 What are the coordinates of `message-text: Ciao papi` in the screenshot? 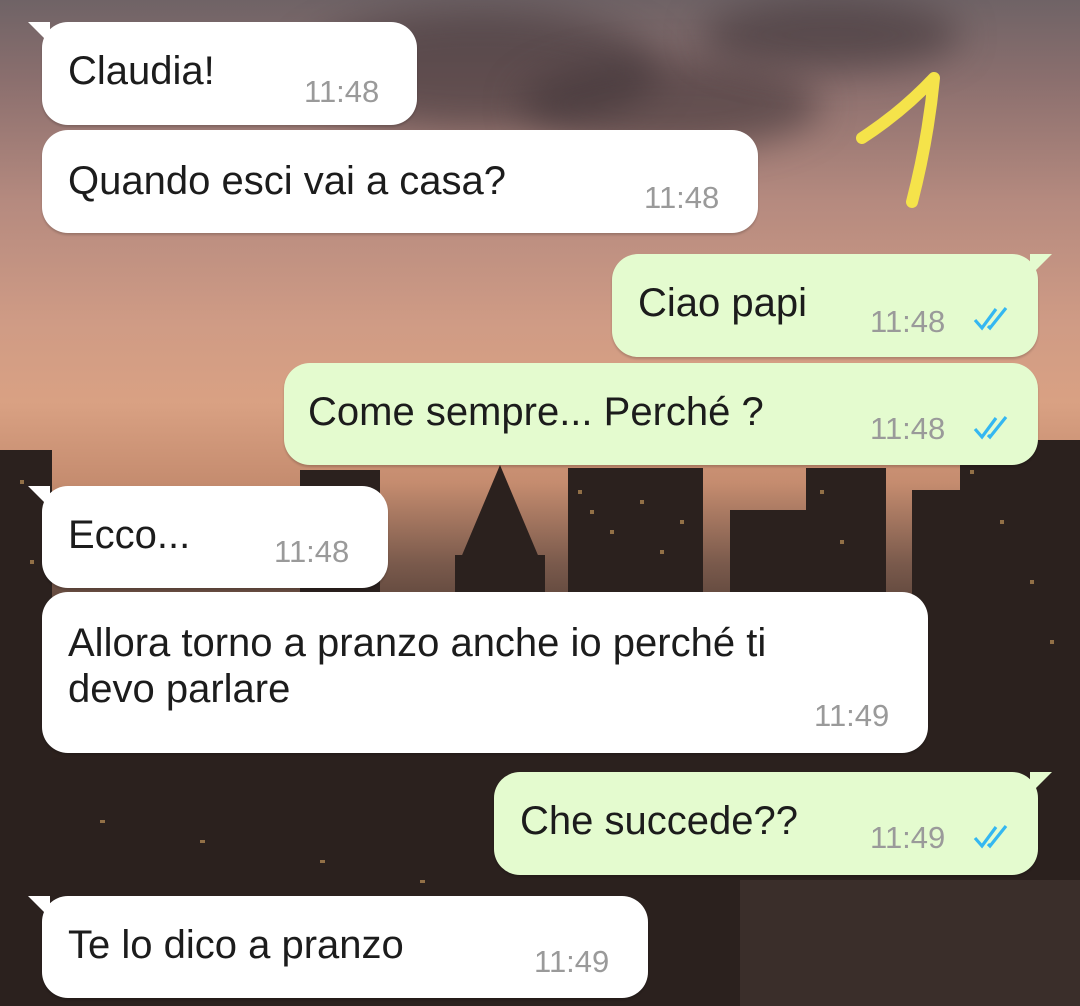 It's located at (723, 303).